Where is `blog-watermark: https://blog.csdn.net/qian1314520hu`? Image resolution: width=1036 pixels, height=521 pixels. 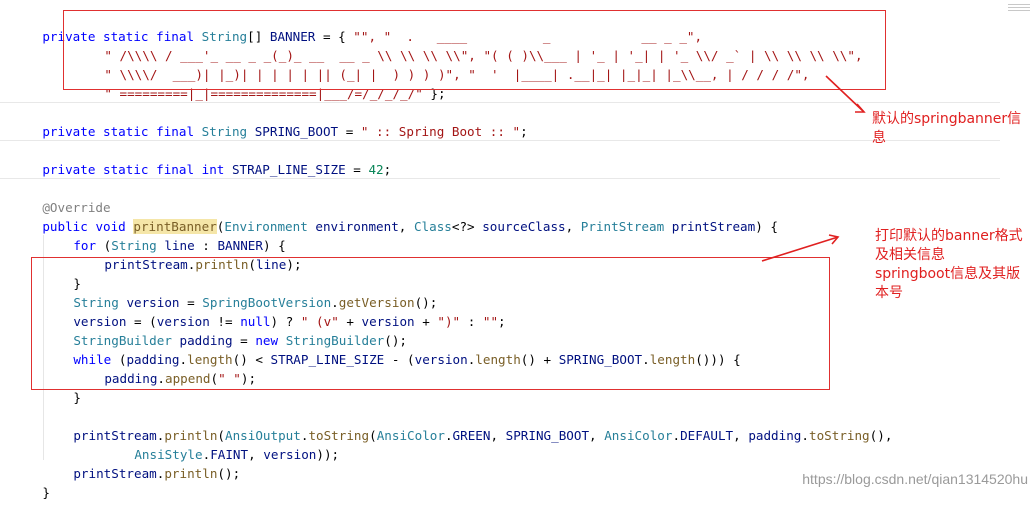 blog-watermark: https://blog.csdn.net/qian1314520hu is located at coordinates (915, 479).